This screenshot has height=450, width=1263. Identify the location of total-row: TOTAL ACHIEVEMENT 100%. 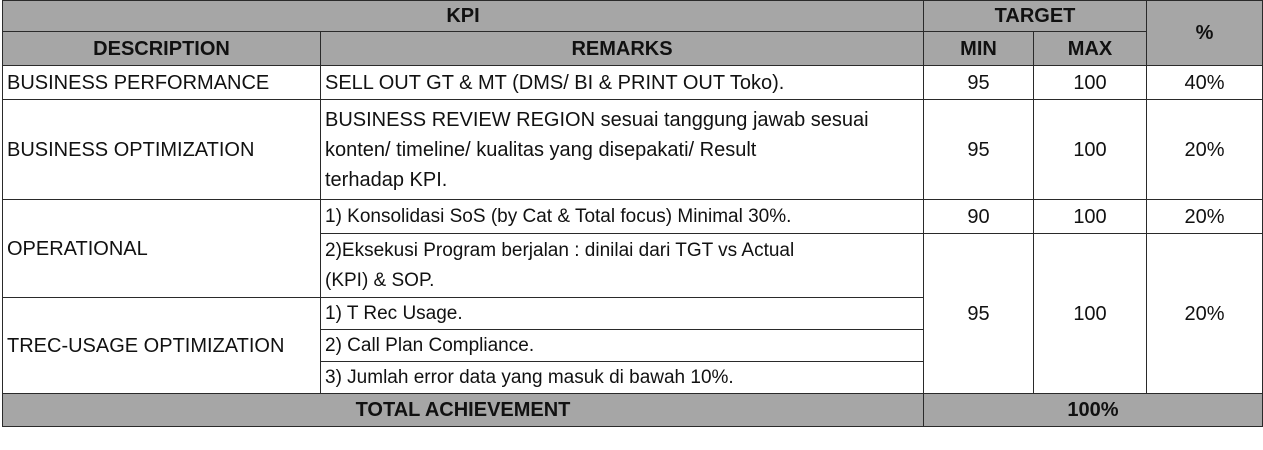
(632, 410).